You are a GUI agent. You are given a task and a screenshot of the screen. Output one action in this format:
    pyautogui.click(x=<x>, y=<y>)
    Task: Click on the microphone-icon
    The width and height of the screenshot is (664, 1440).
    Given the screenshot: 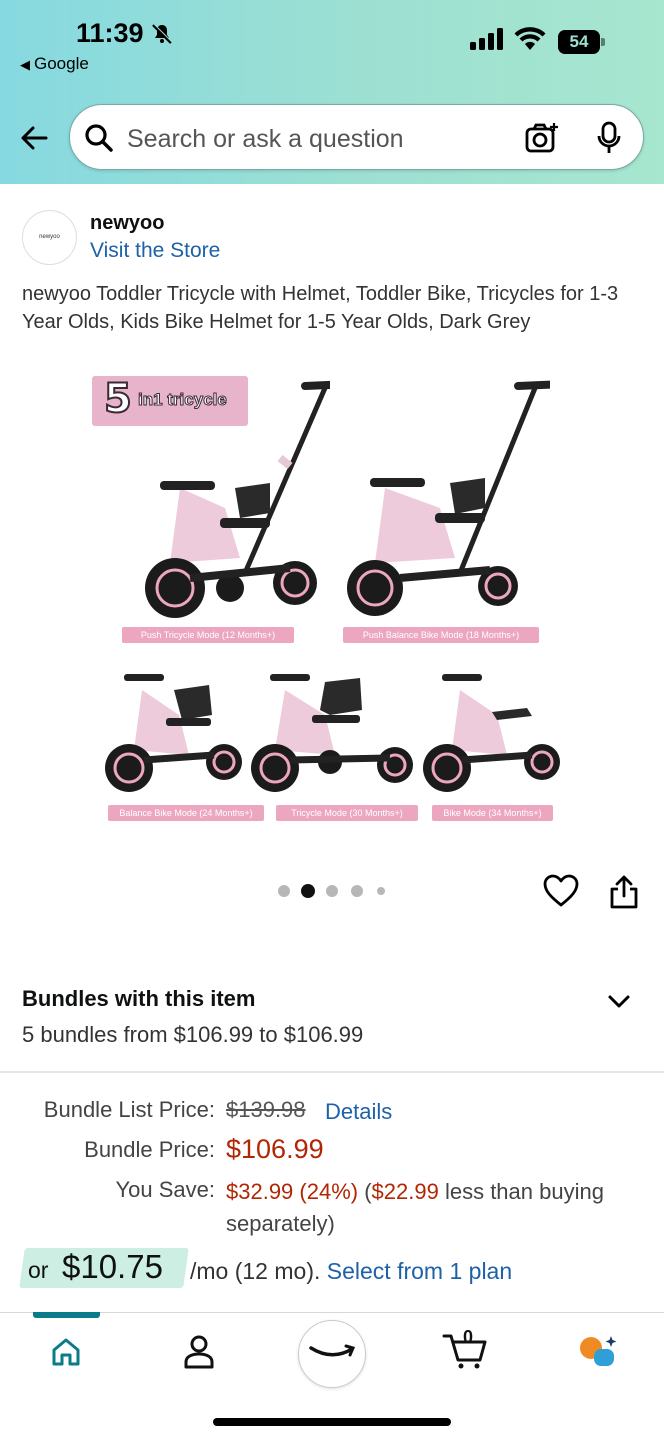 What is the action you would take?
    pyautogui.click(x=609, y=138)
    